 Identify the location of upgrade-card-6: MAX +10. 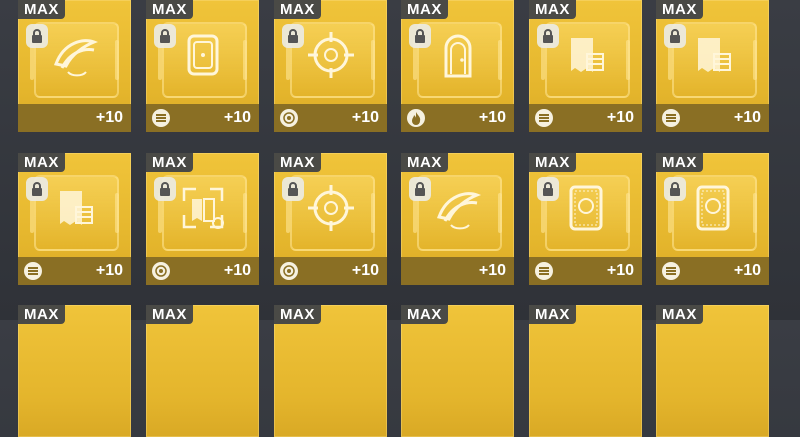
(712, 66).